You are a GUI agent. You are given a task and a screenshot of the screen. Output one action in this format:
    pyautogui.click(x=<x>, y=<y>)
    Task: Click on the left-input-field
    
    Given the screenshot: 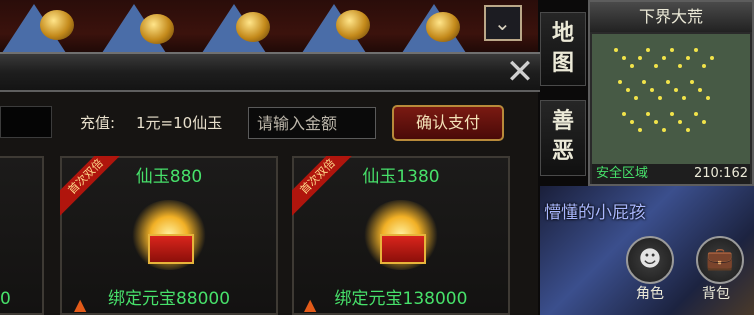 What is the action you would take?
    pyautogui.click(x=26, y=122)
    